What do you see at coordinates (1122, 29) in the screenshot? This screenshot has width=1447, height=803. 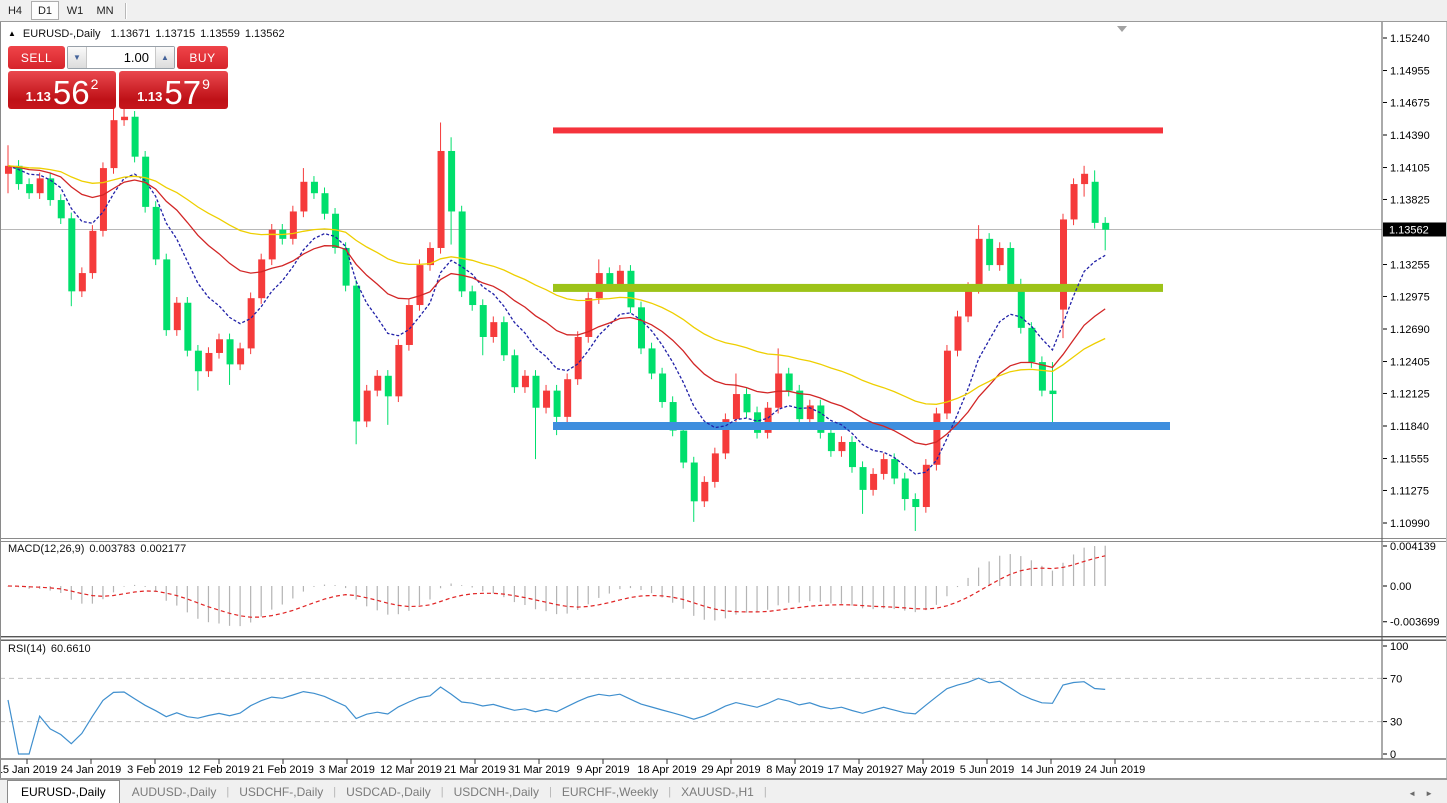 I see `chart-shift-marker-icon` at bounding box center [1122, 29].